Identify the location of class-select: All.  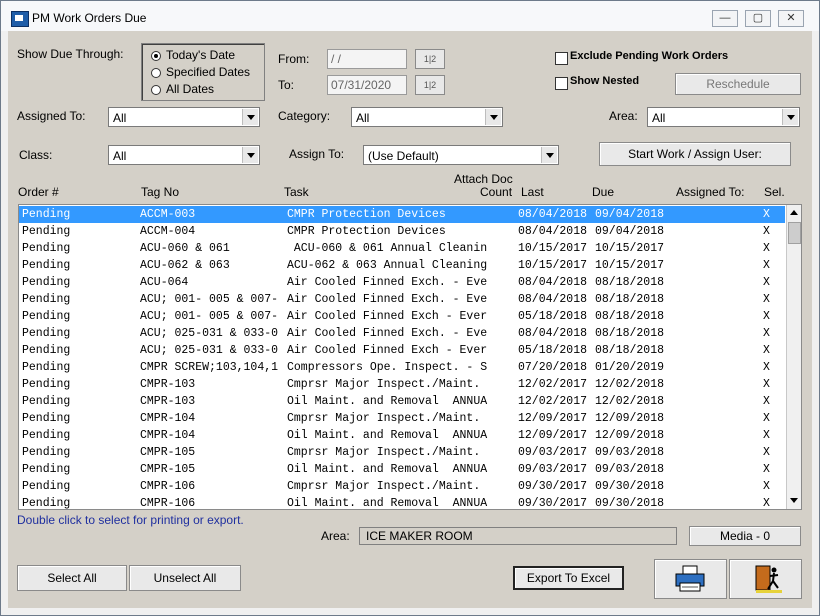
(184, 155).